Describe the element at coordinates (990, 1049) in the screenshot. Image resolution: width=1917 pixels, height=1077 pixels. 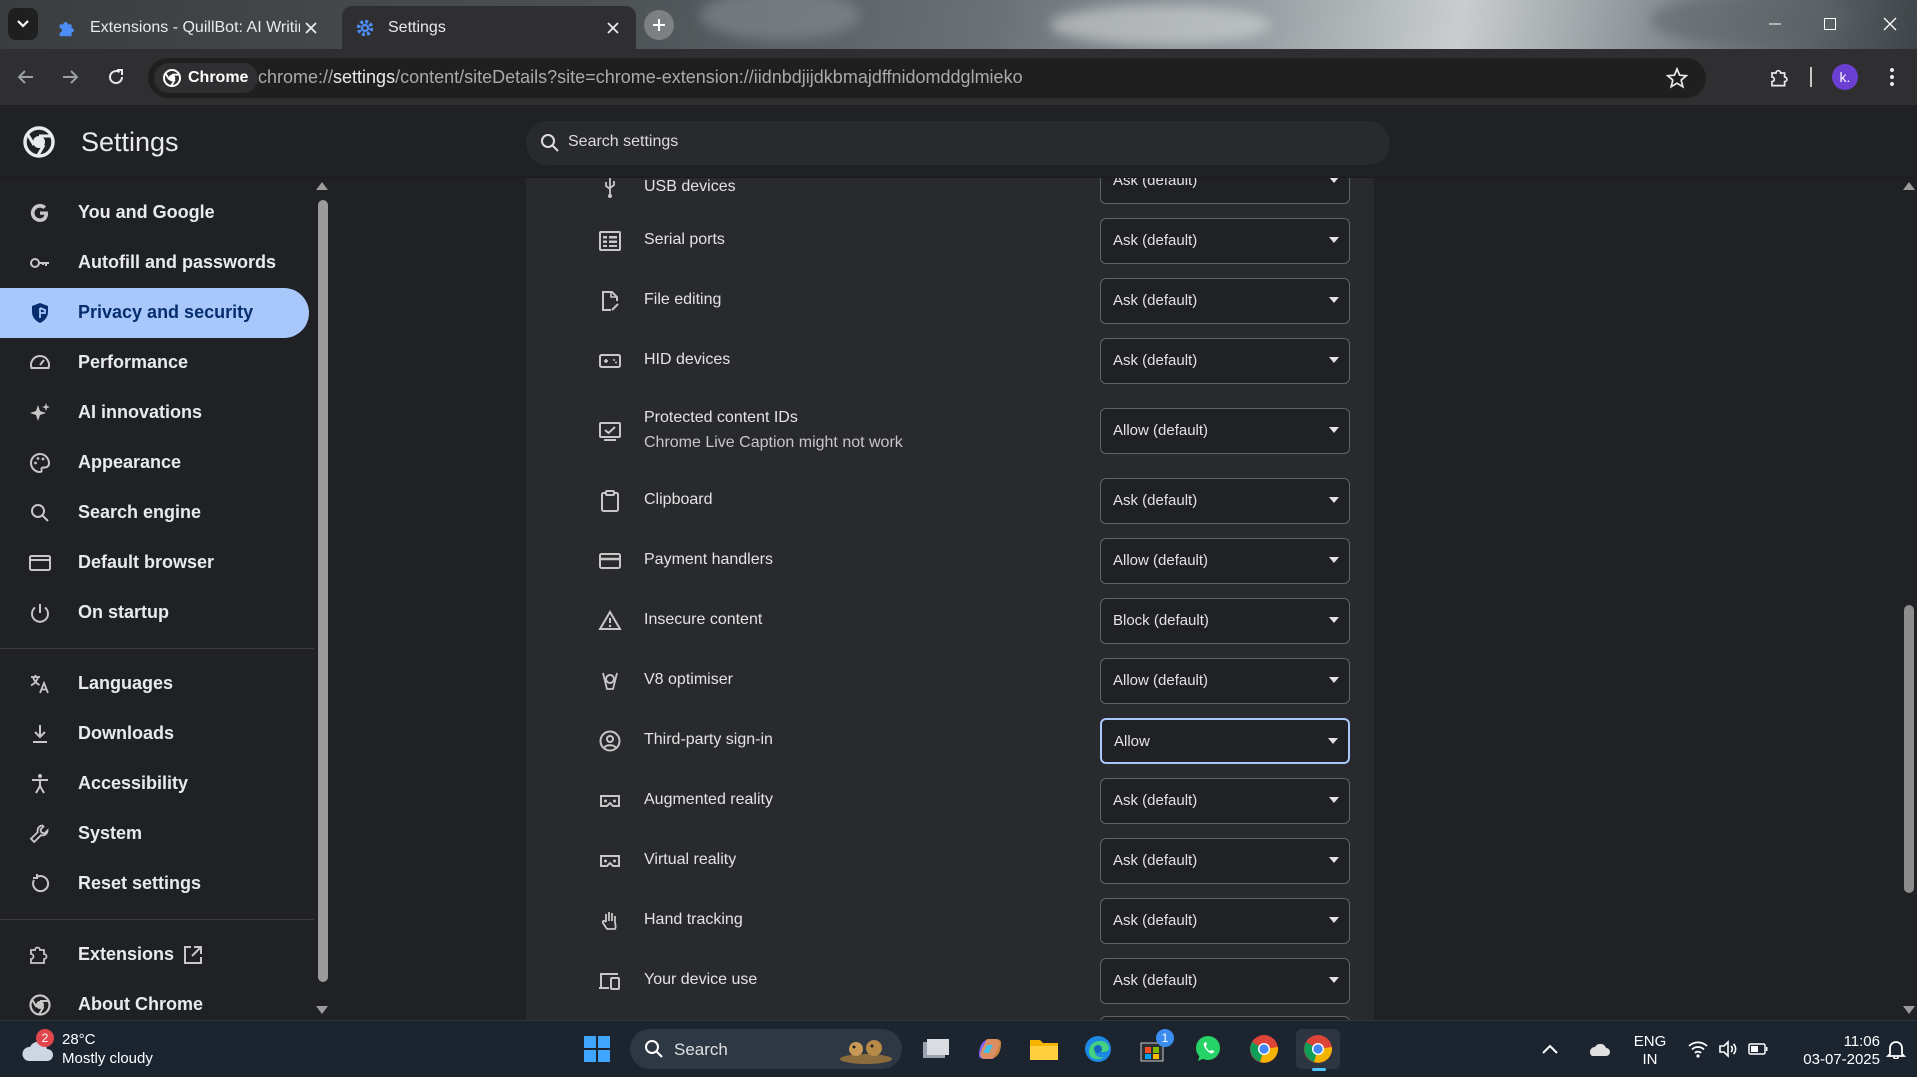
I see `copilot-button` at that location.